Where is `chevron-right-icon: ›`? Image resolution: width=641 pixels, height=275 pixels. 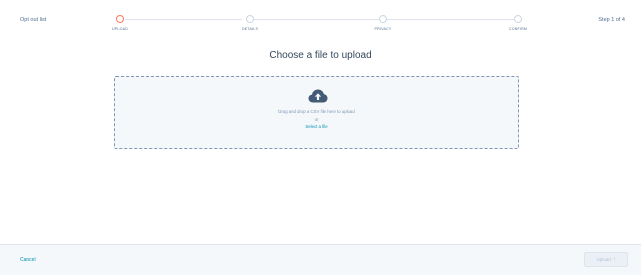 chevron-right-icon: › is located at coordinates (614, 259).